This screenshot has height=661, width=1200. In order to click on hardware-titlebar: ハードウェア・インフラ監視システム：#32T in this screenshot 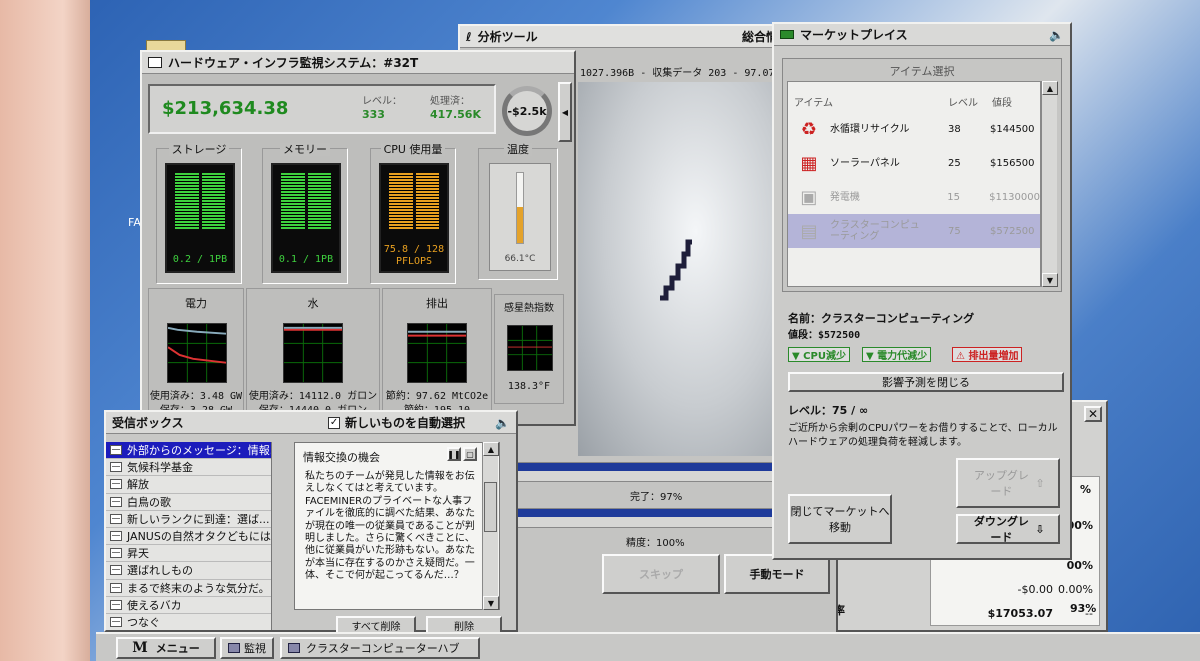, I will do `click(358, 63)`.